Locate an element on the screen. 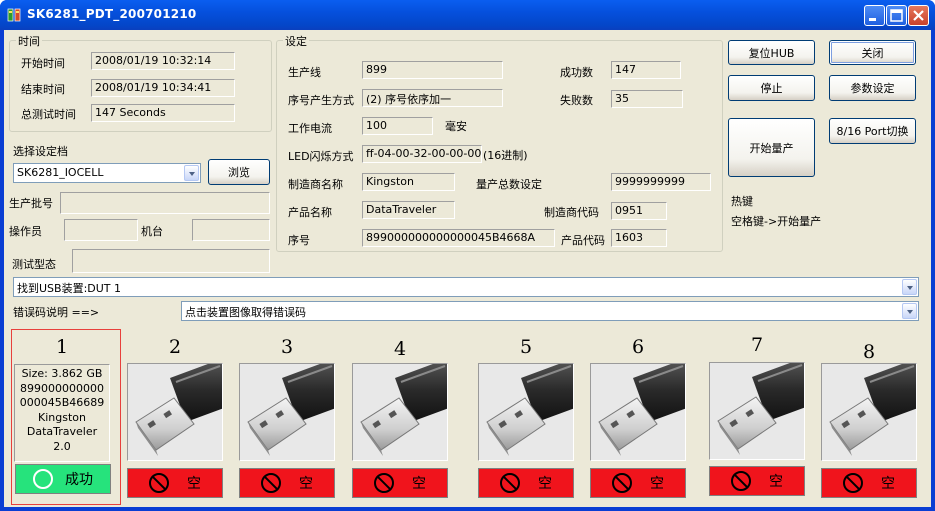  window-title: SK6281_PDT_200701210 is located at coordinates (112, 14).